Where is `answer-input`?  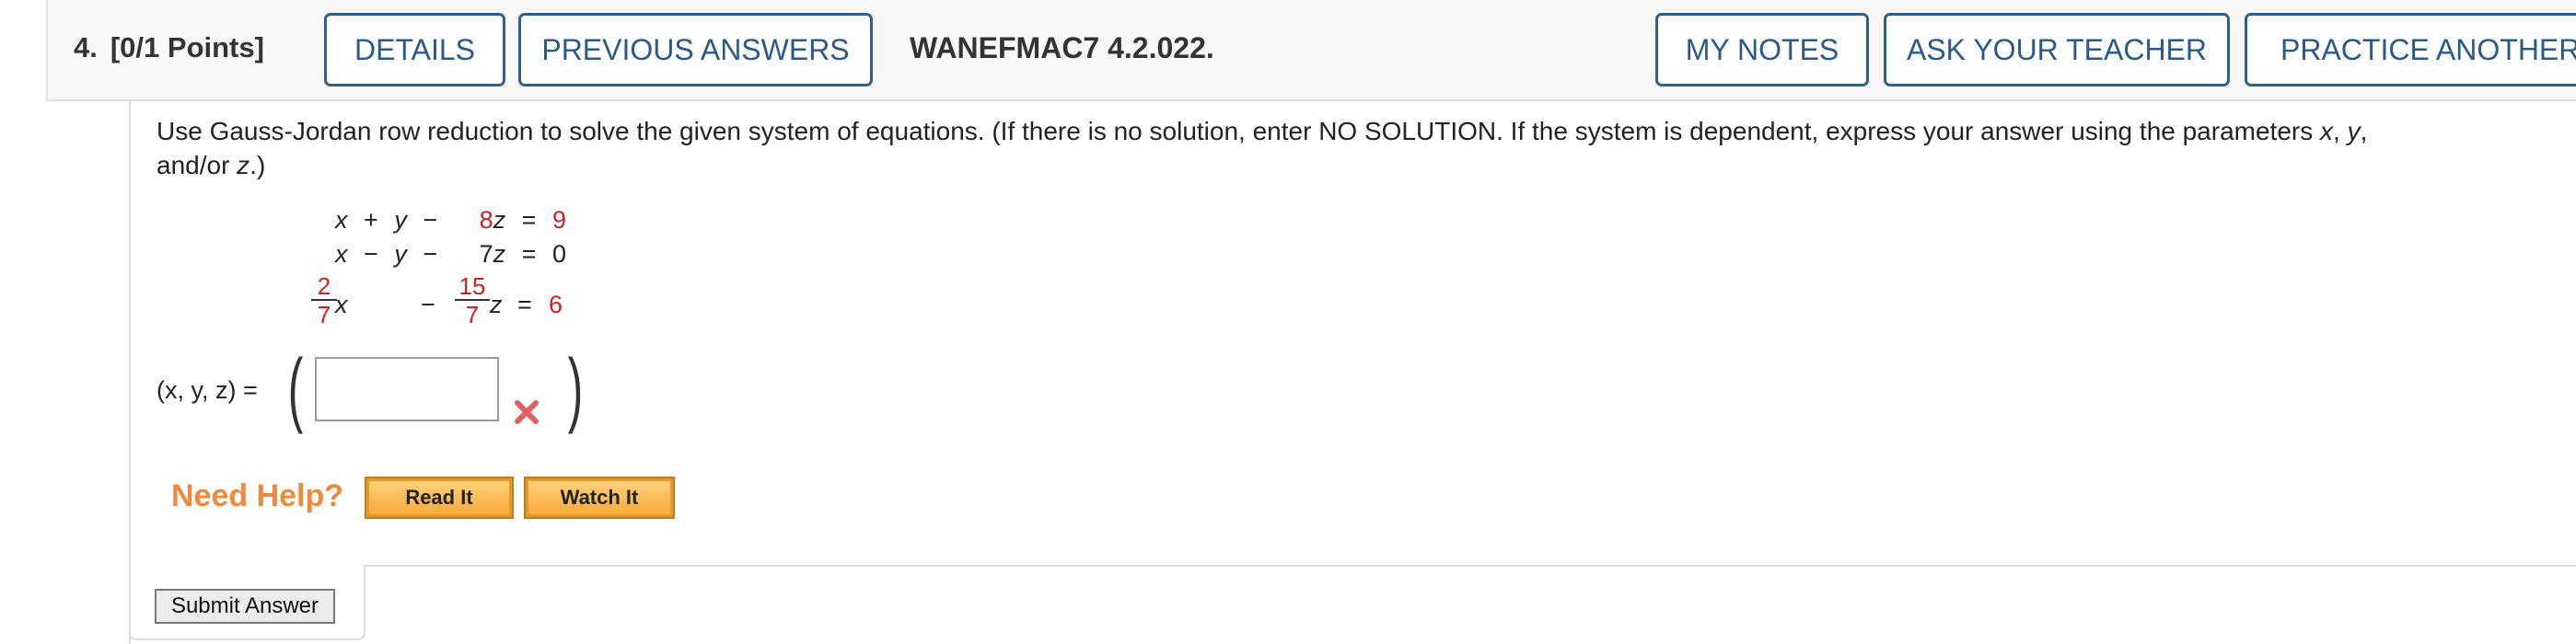 answer-input is located at coordinates (407, 389).